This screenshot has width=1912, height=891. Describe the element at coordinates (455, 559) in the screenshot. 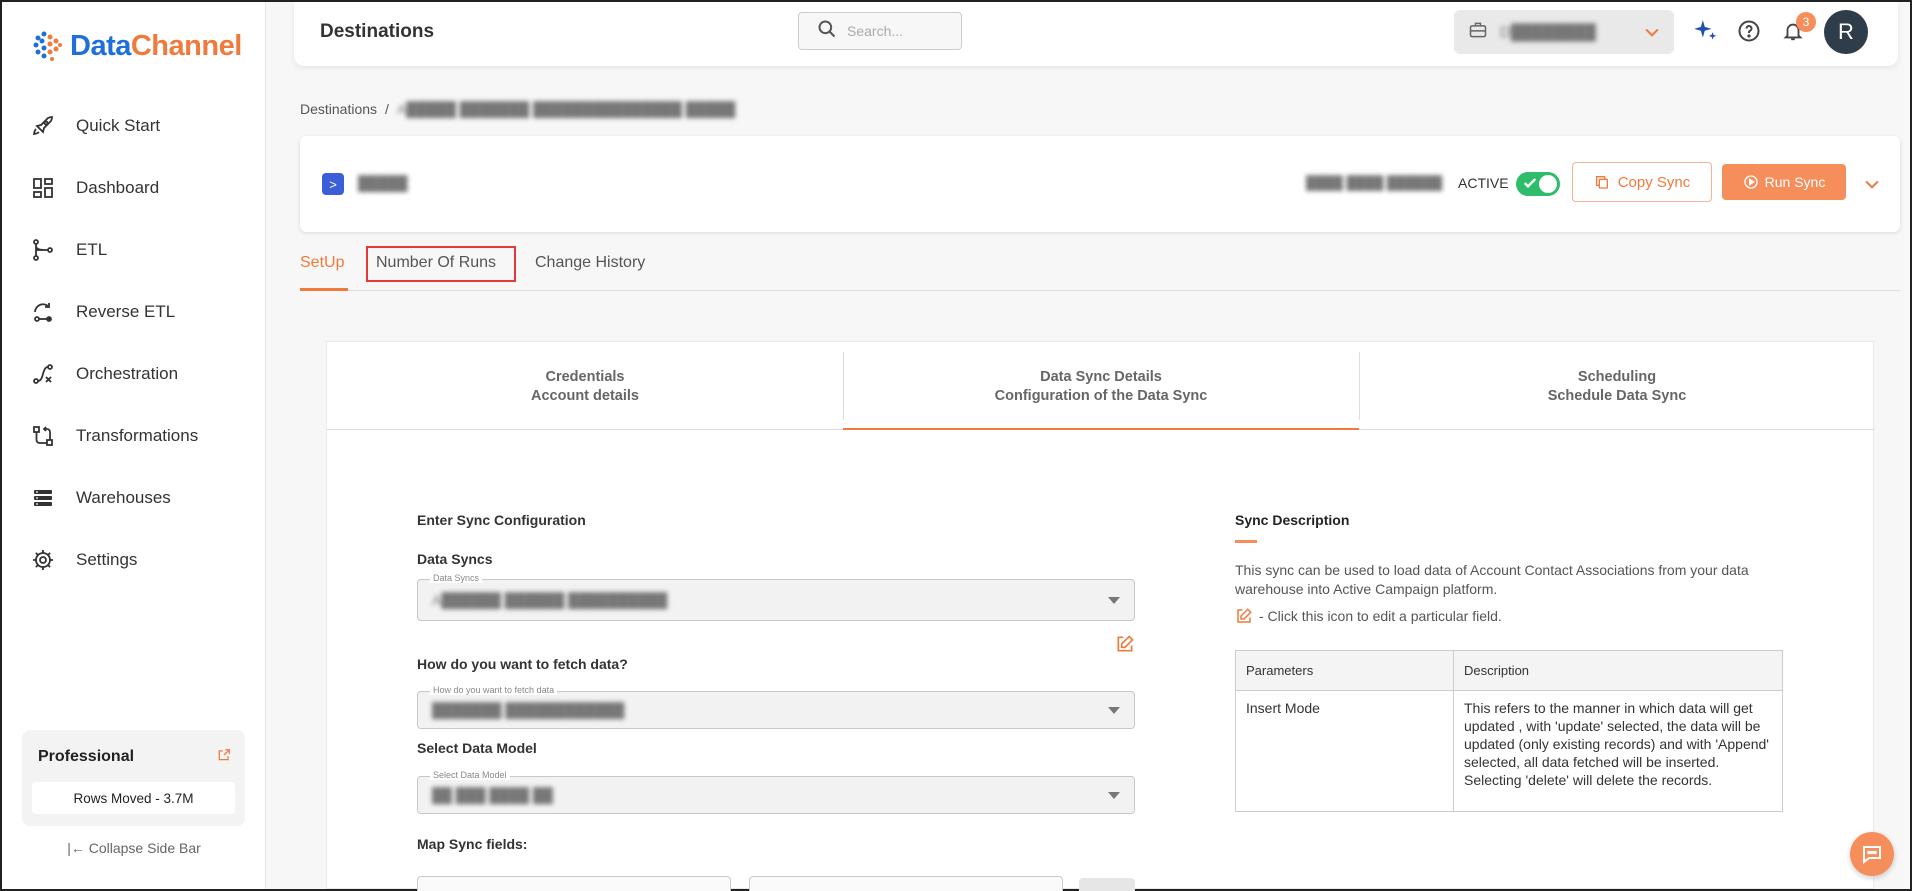

I see `data-syncs-label: Data Syncs` at that location.